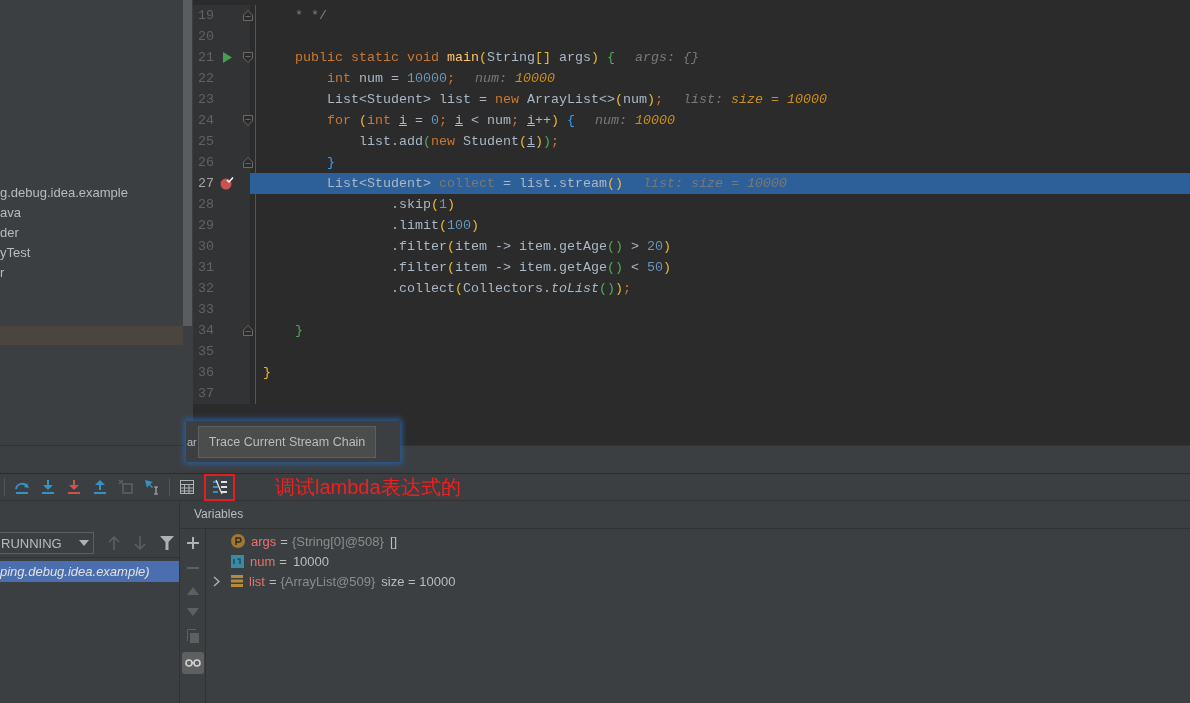  What do you see at coordinates (367, 57) in the screenshot?
I see `code-token: public static void` at bounding box center [367, 57].